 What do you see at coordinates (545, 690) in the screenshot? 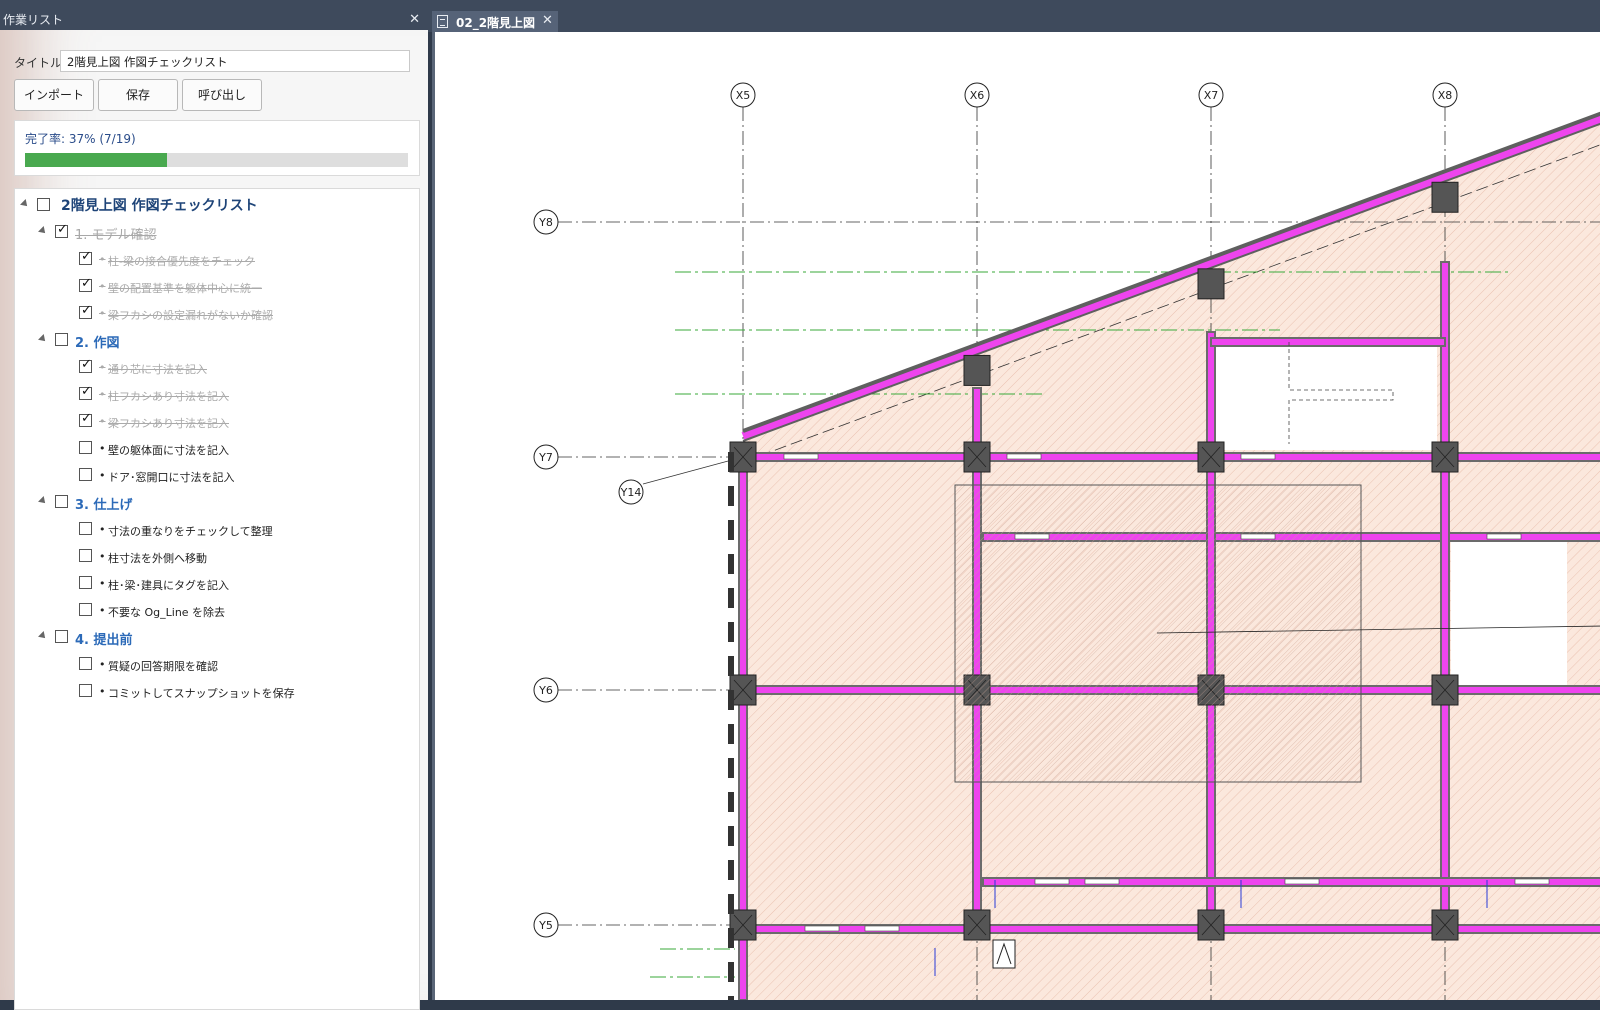
I see `grid-label: Y6` at bounding box center [545, 690].